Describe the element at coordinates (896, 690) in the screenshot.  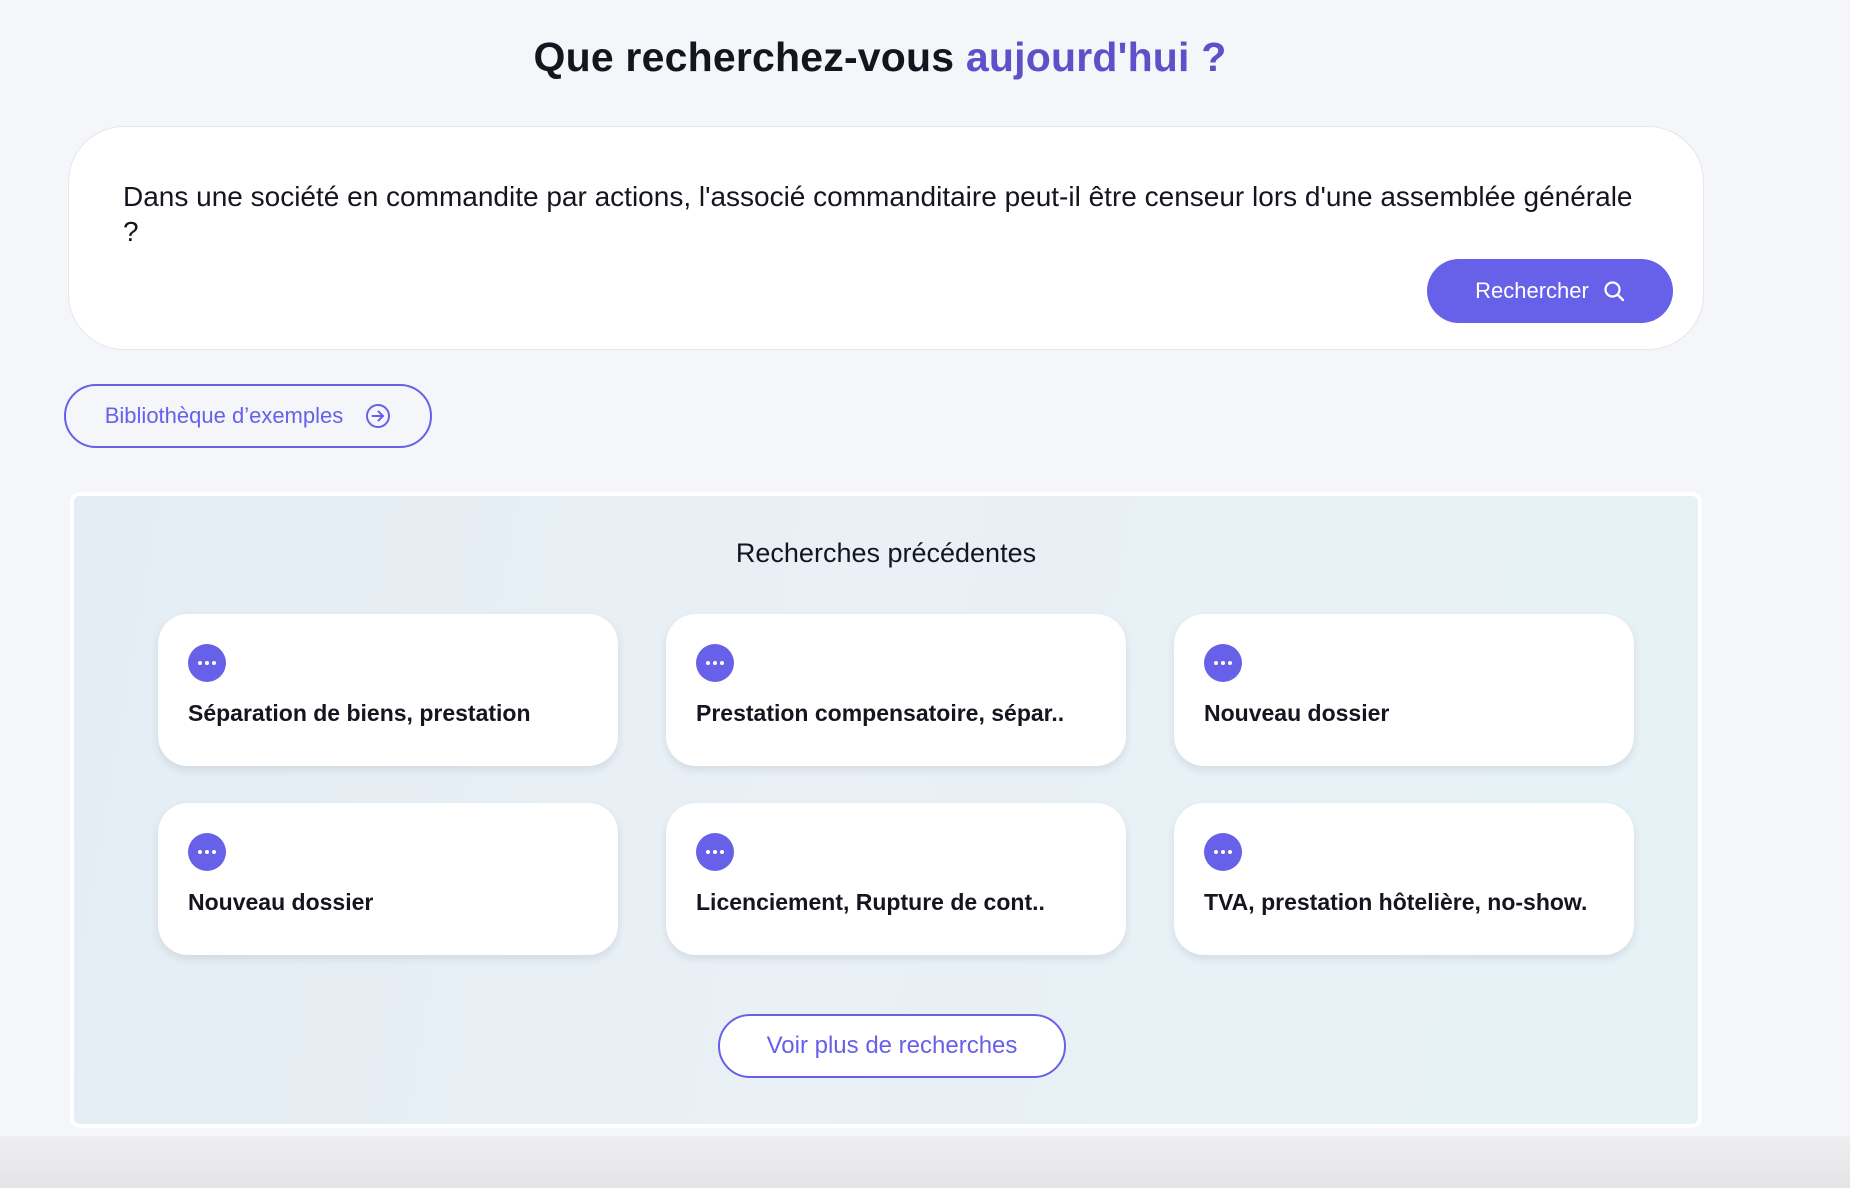
I see `search-history-card: Prestation compensatoire, sépar..` at that location.